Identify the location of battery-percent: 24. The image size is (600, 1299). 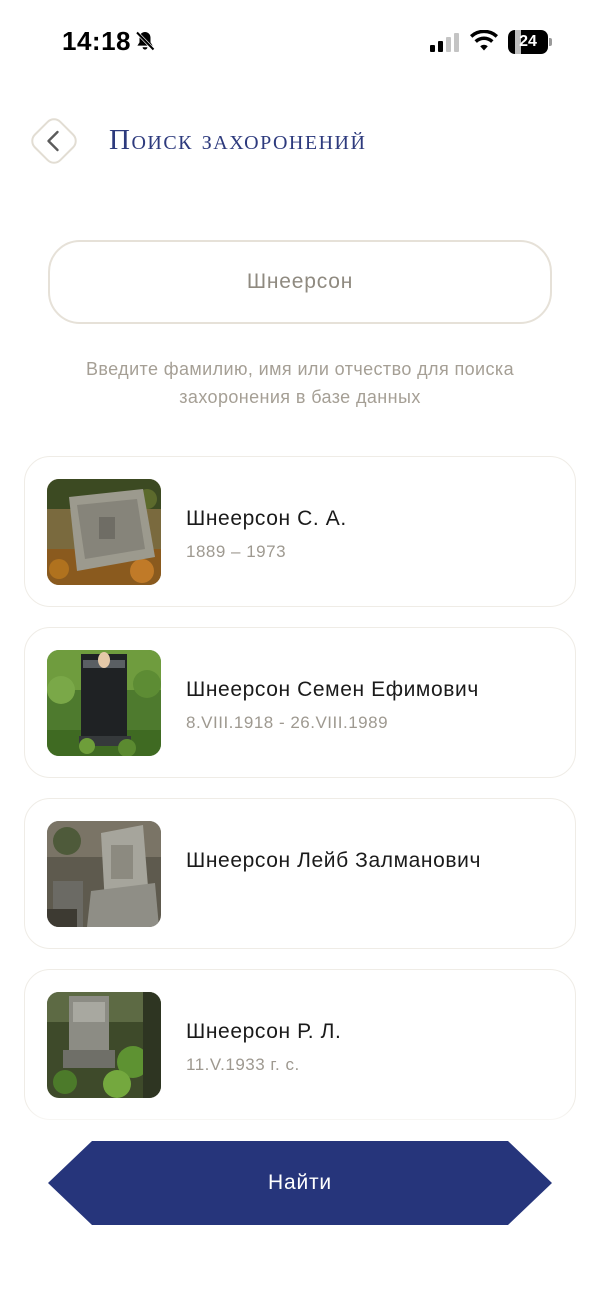
(528, 41).